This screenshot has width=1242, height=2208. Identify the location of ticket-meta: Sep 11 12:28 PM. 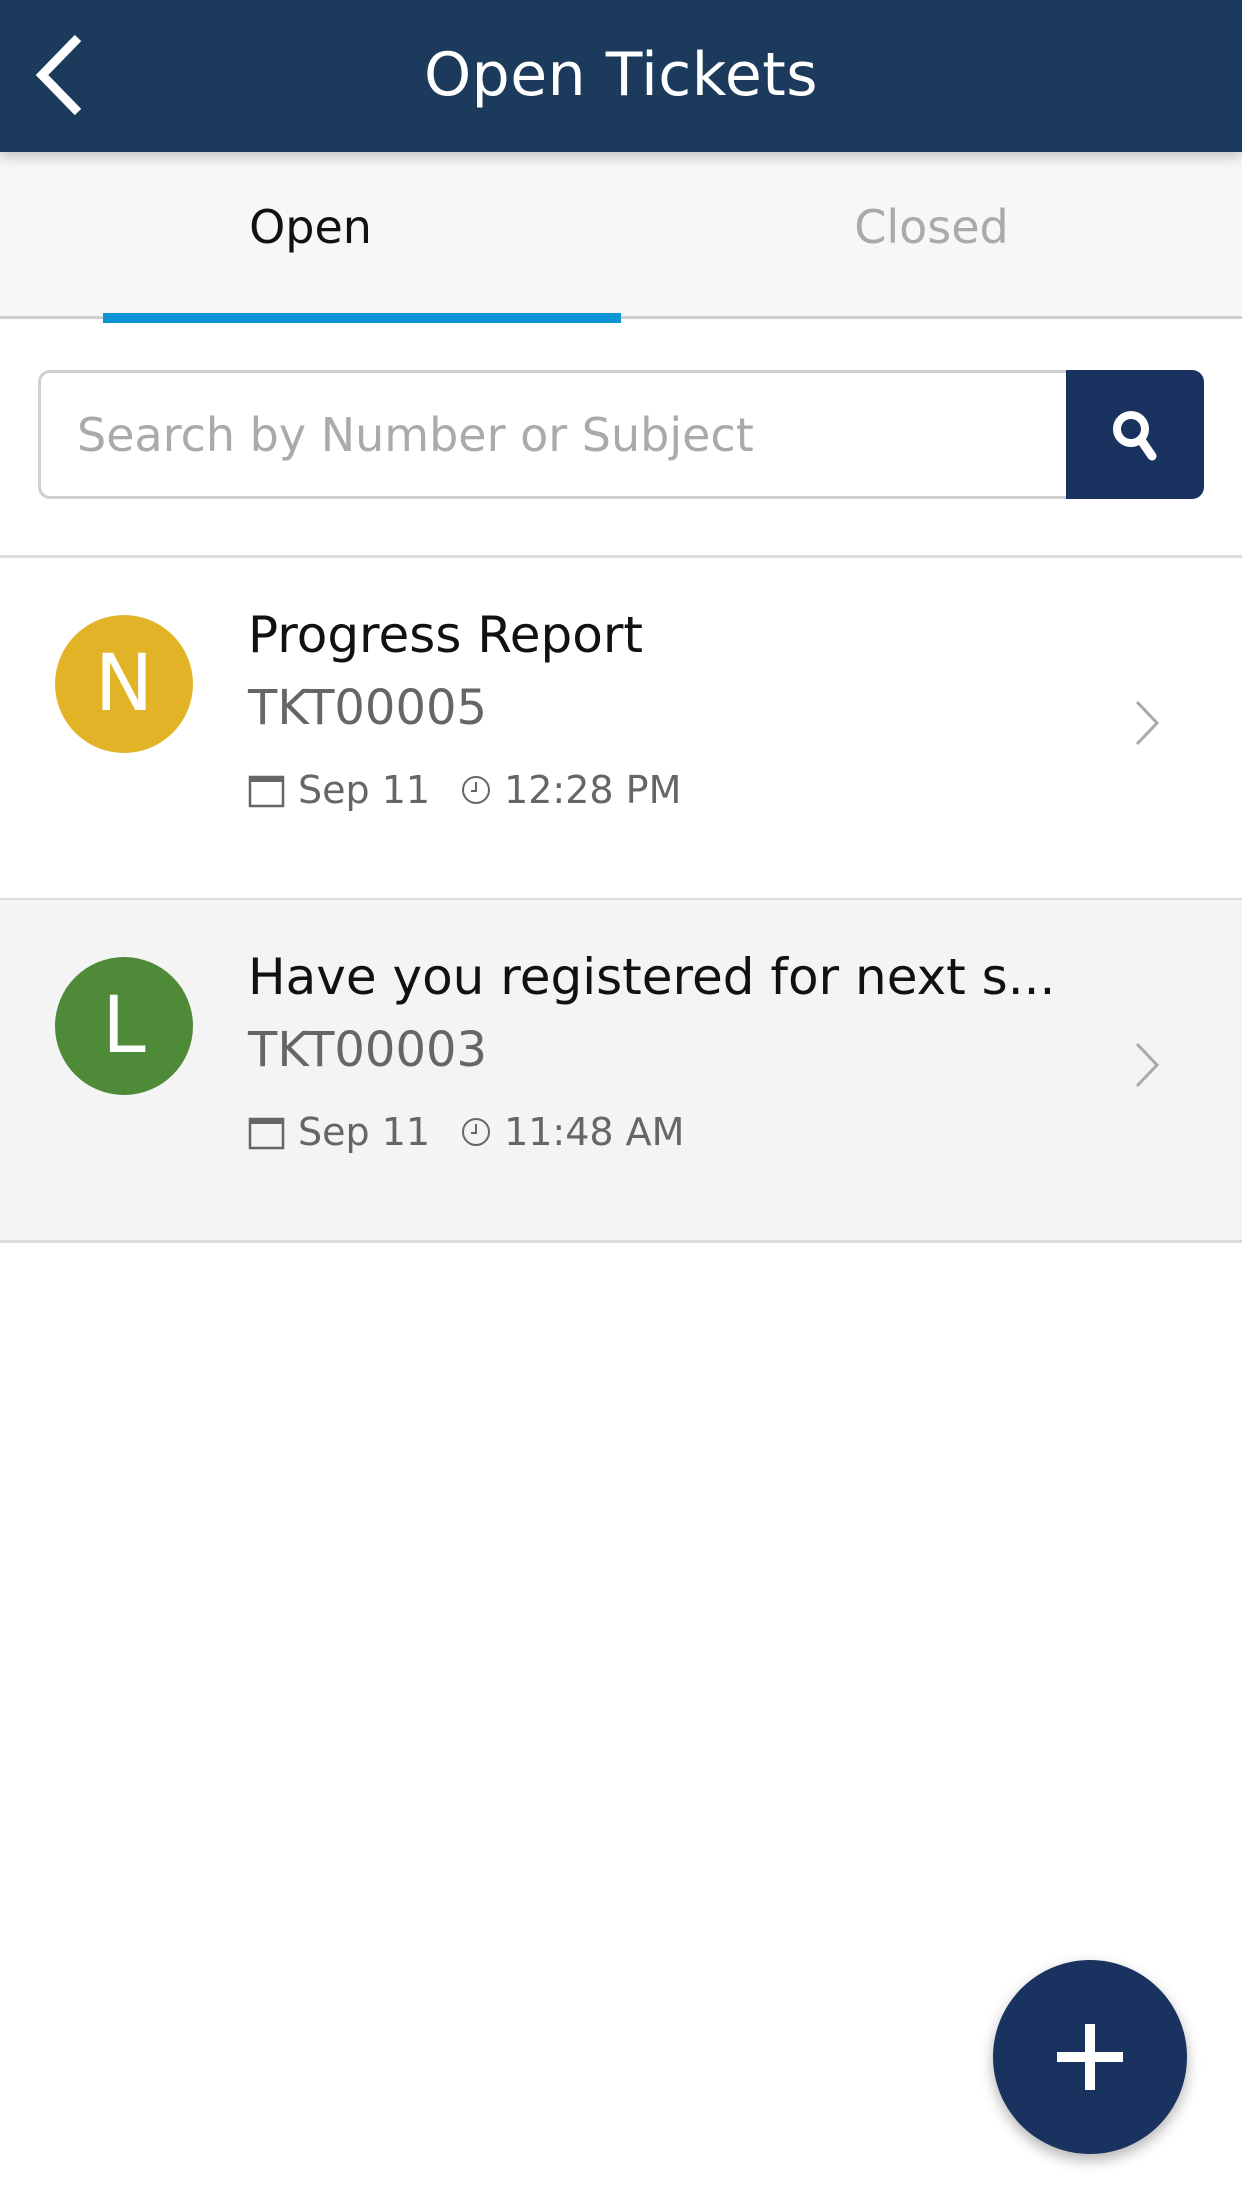
(464, 790).